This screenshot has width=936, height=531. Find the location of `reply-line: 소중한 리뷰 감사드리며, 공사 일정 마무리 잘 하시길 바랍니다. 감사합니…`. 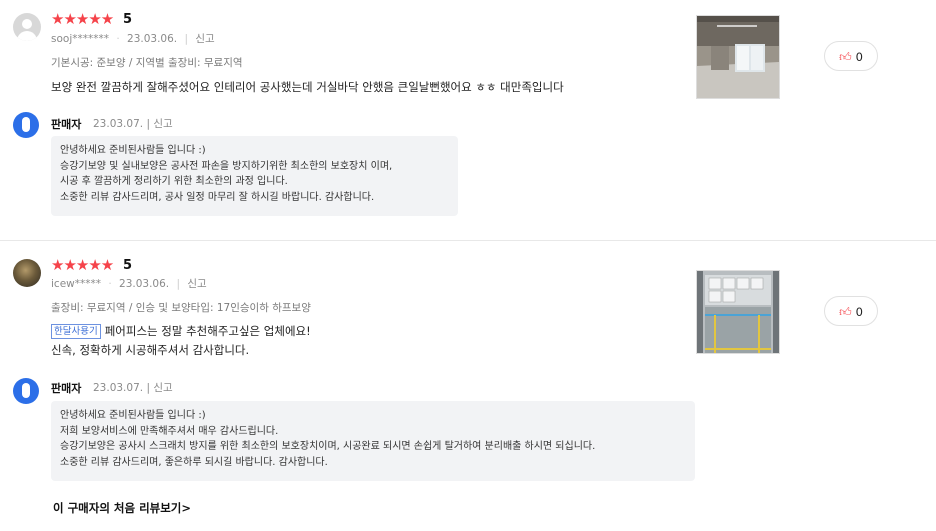

reply-line: 소중한 리뷰 감사드리며, 공사 일정 마무리 잘 하시길 바랍니다. 감사합니… is located at coordinates (217, 197).